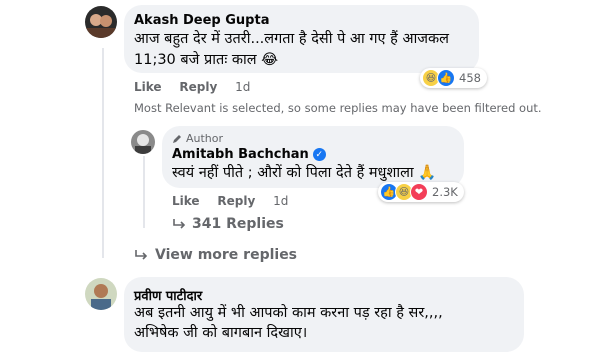 This screenshot has height=352, width=600. I want to click on comment-text-line2: अभिषेक जी को बागबान दिखाए।, so click(221, 333).